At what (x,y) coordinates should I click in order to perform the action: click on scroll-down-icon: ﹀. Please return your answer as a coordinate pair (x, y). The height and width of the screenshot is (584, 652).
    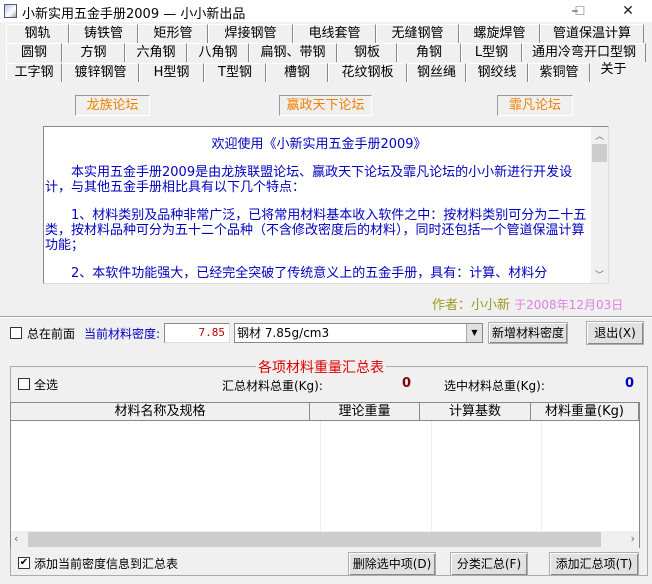
    Looking at the image, I should click on (599, 274).